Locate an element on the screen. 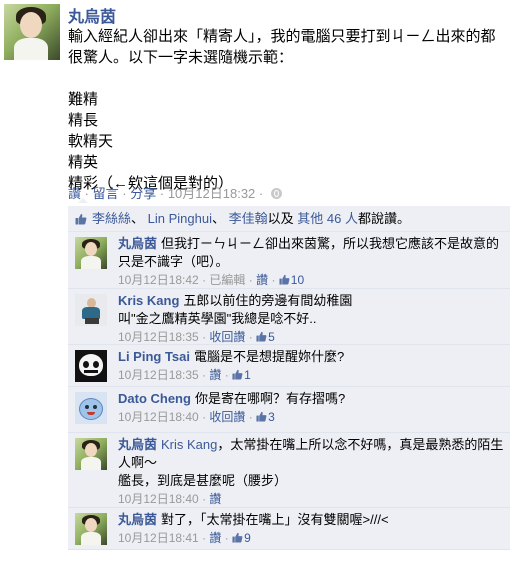 The width and height of the screenshot is (514, 572). comment-text: 電腦是不是想提醒妳什麼? is located at coordinates (269, 356).